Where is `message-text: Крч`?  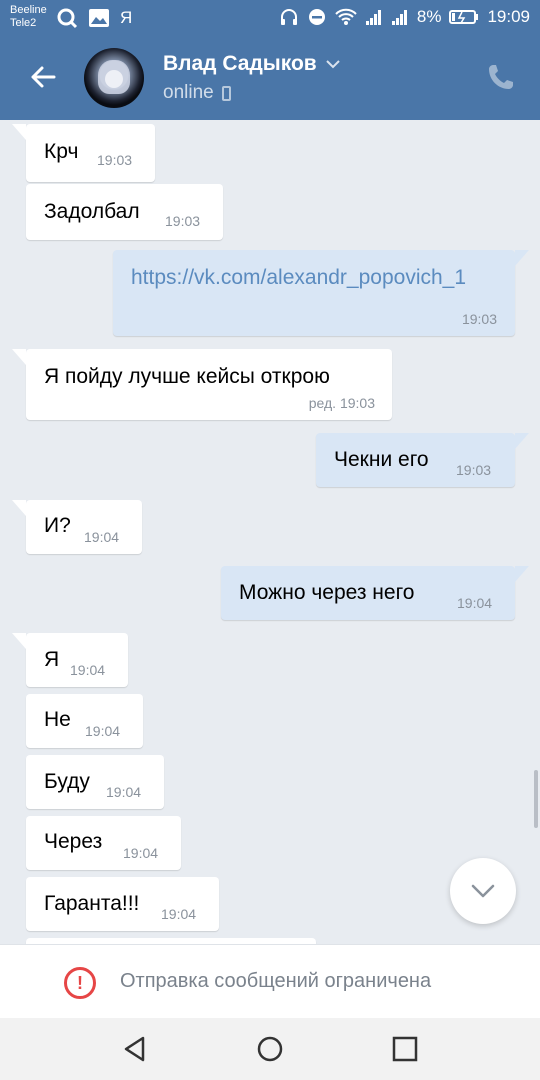 message-text: Крч is located at coordinates (61, 151).